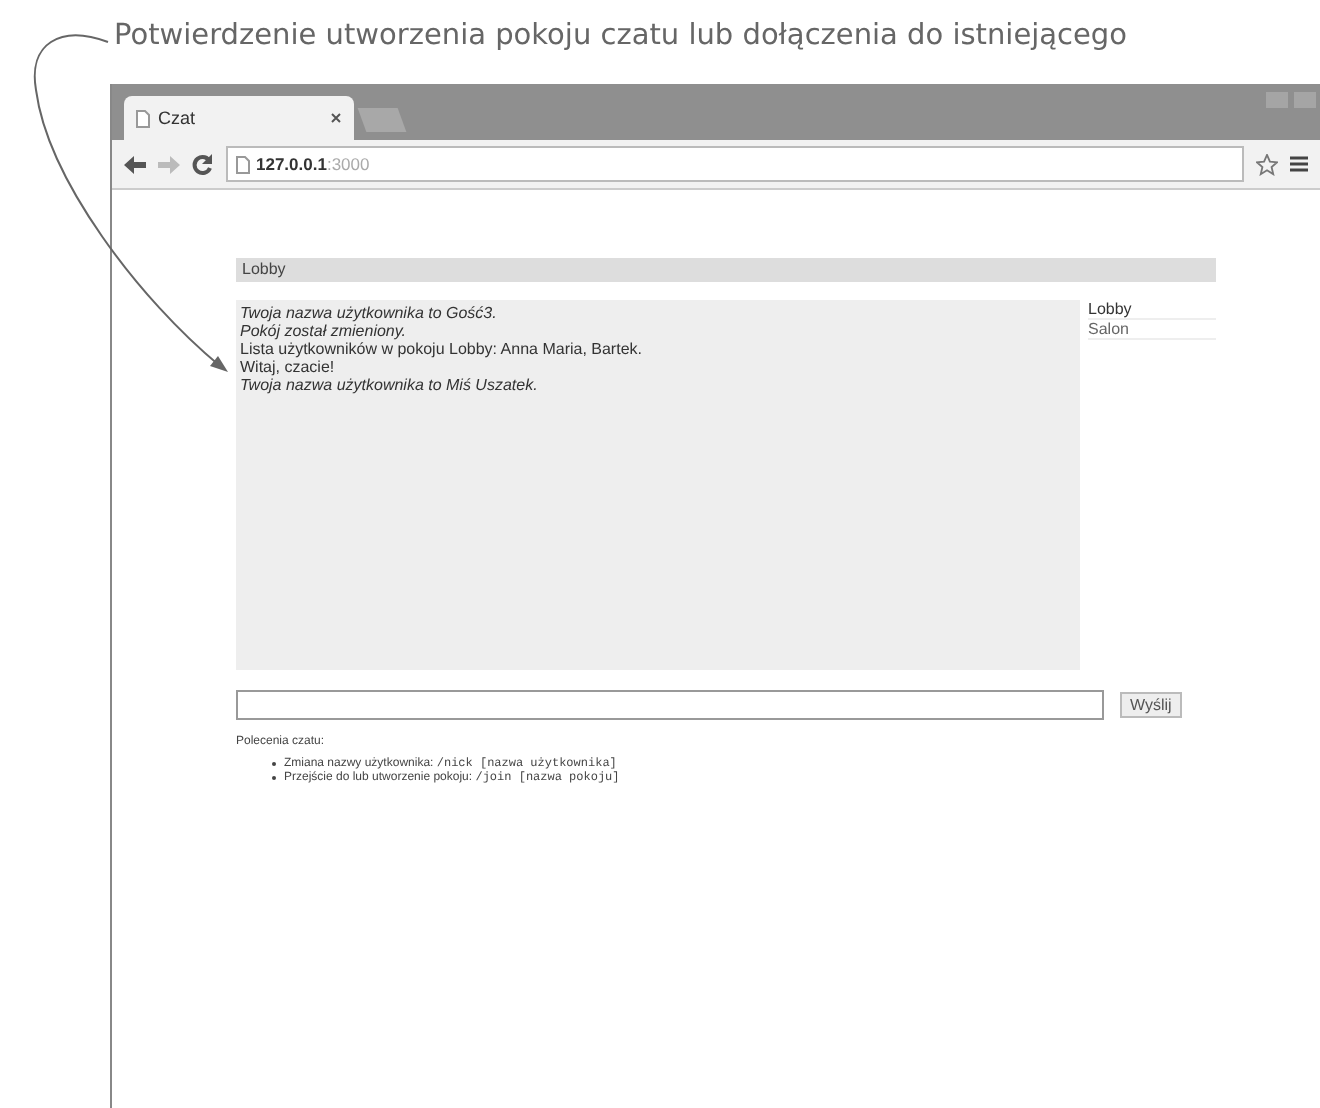  Describe the element at coordinates (287, 367) in the screenshot. I see `chat-message: Witaj, czacie!` at that location.